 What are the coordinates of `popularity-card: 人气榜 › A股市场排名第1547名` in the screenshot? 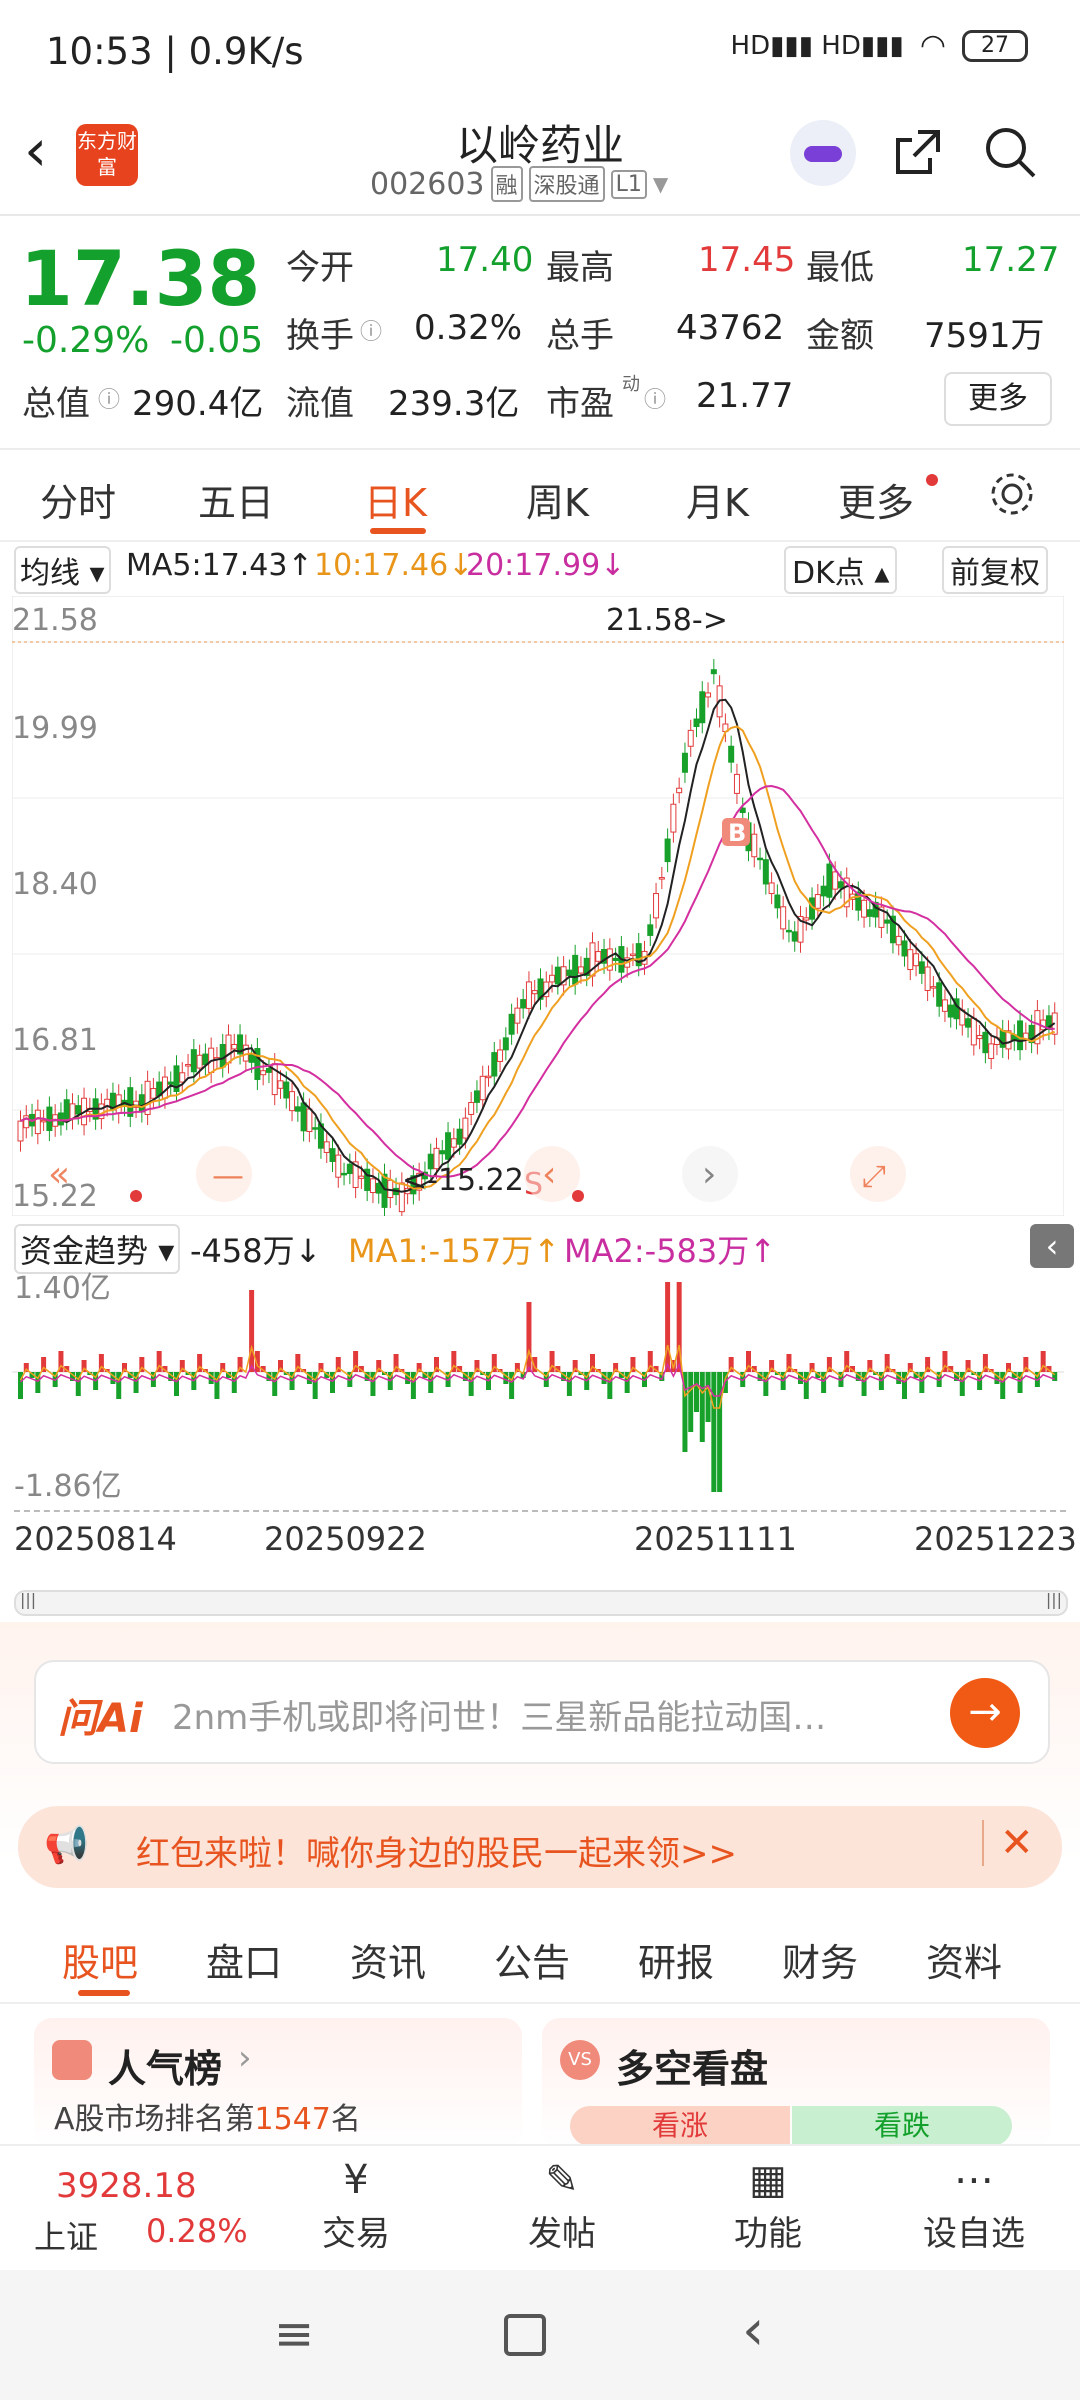 It's located at (278, 2083).